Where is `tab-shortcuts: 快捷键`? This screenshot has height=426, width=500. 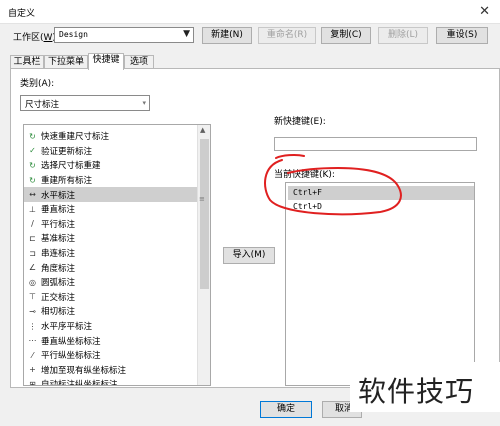
tab-shortcuts: 快捷键 is located at coordinates (106, 61).